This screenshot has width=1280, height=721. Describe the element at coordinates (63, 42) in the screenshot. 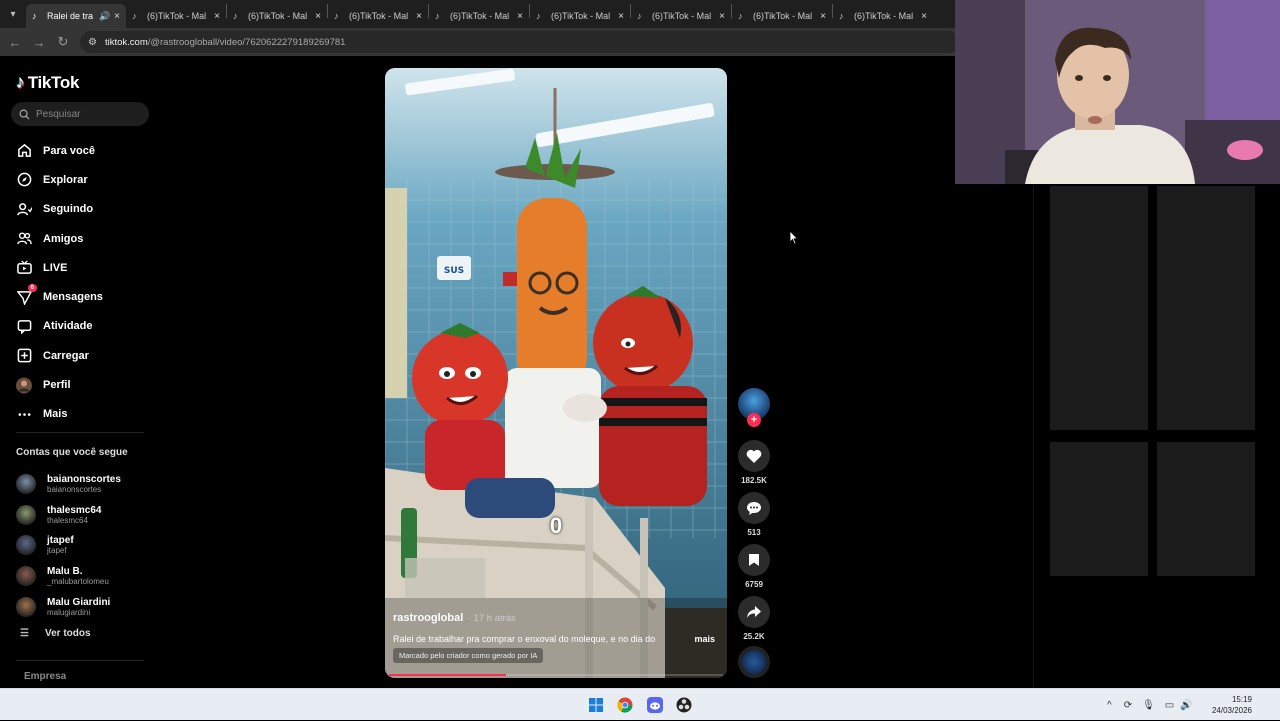

I see `reload-icon: ↻` at that location.